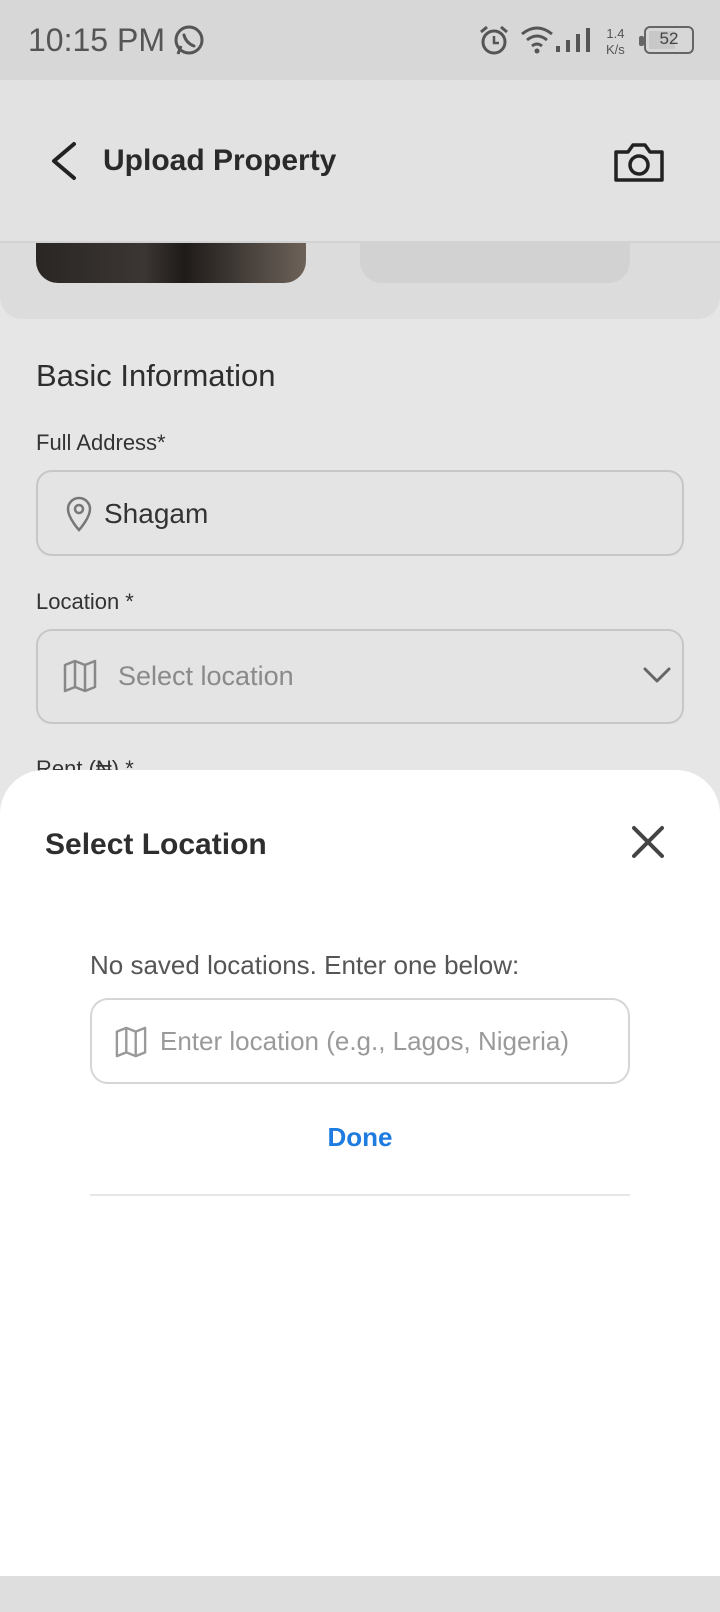 The image size is (720, 1612). I want to click on photo-strip, so click(360, 281).